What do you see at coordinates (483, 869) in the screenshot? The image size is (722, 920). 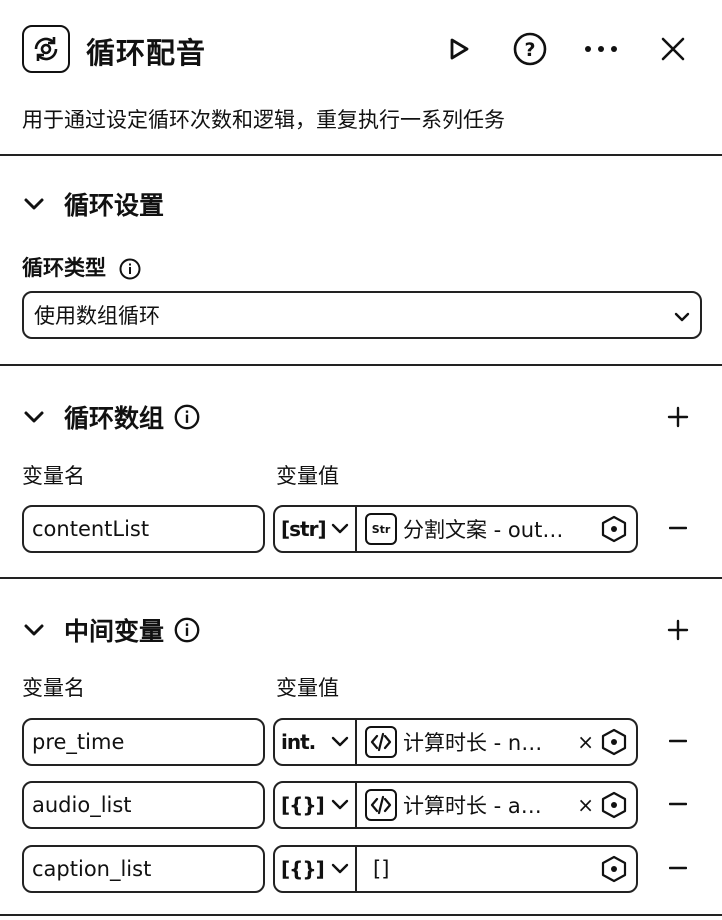 I see `literal-value-input: []` at bounding box center [483, 869].